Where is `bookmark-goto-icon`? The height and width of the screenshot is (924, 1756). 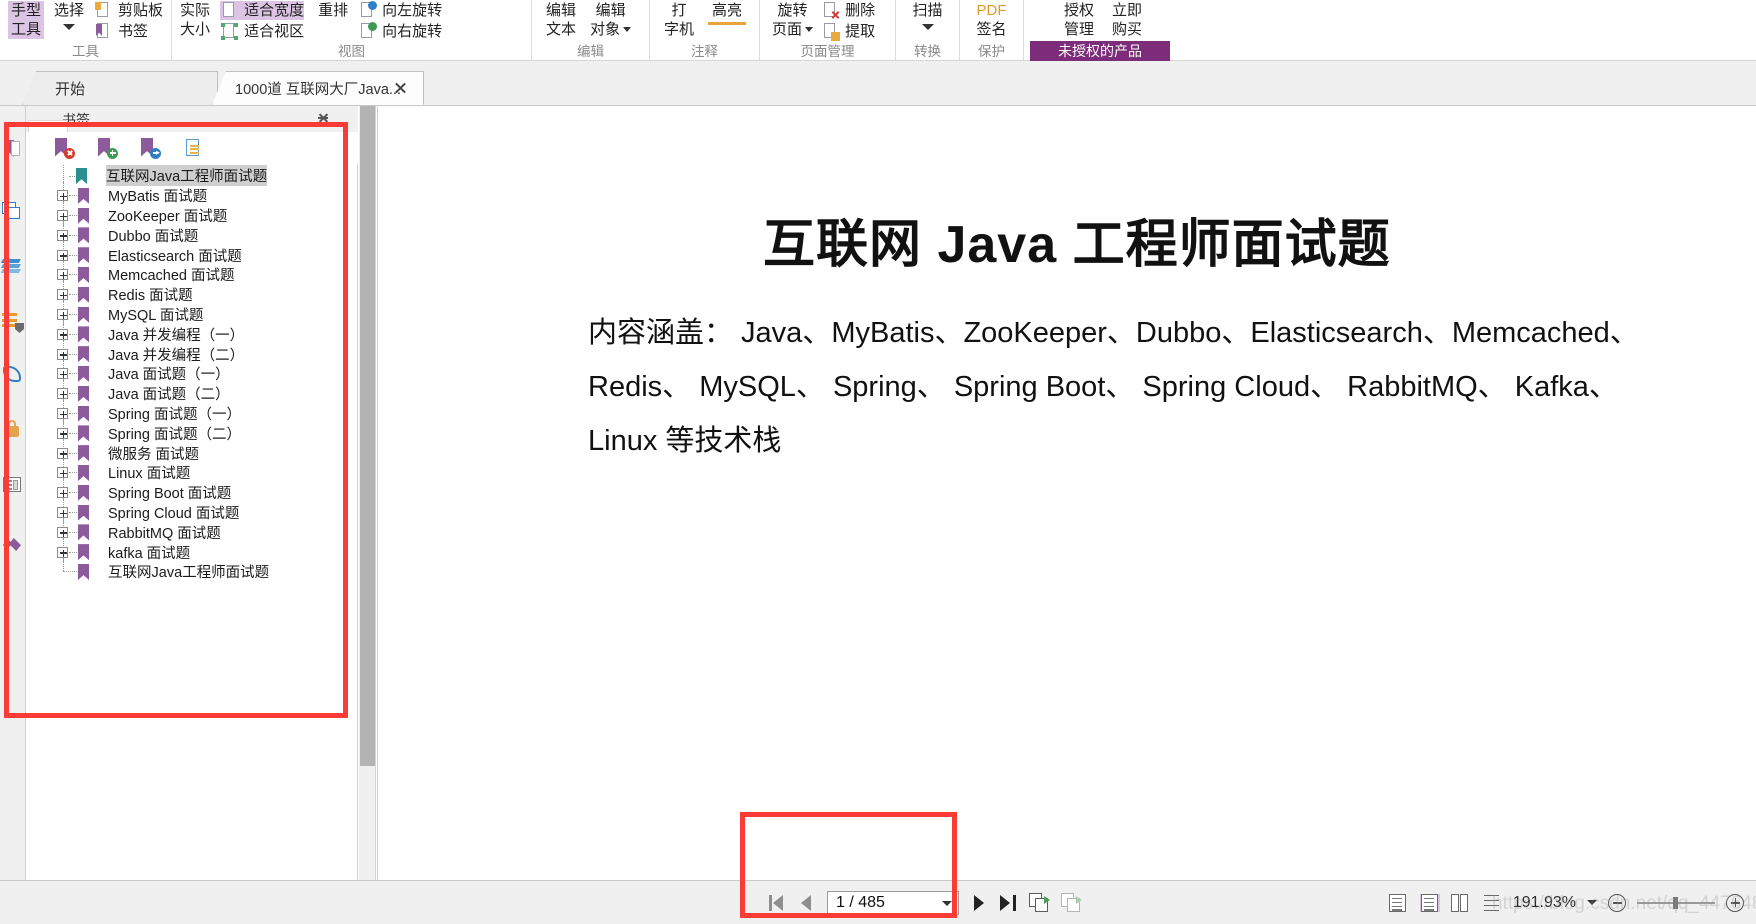
bookmark-goto-icon is located at coordinates (150, 148).